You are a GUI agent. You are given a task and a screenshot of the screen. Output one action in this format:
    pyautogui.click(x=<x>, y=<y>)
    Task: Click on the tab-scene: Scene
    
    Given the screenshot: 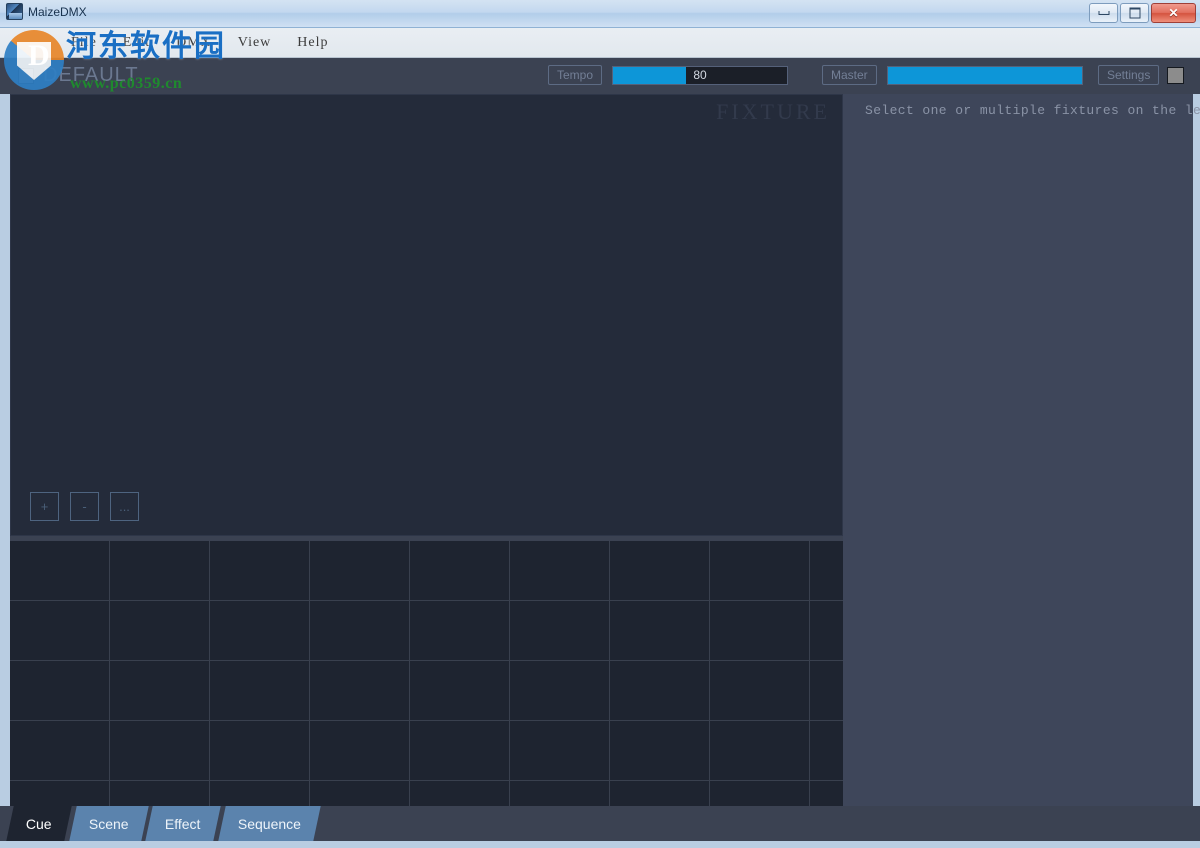 What is the action you would take?
    pyautogui.click(x=108, y=823)
    